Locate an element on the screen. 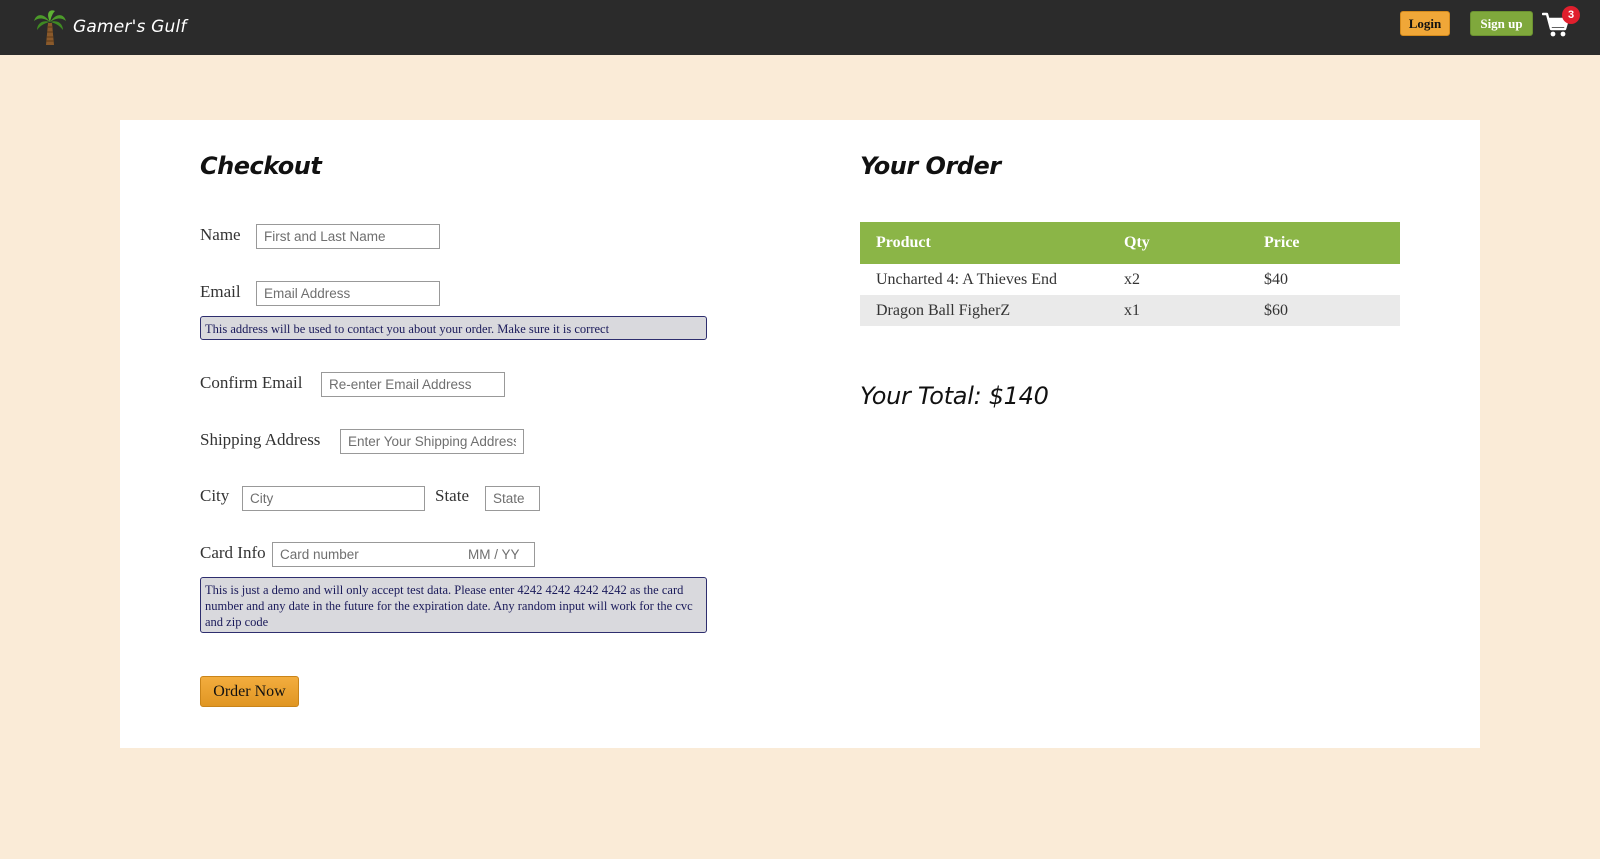 The height and width of the screenshot is (859, 1600). qty-cell: x2 is located at coordinates (1178, 279).